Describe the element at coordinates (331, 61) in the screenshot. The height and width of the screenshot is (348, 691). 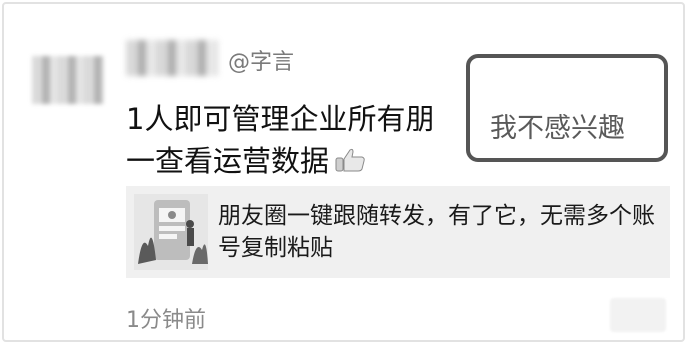
I see `handle-fade-overlay` at that location.